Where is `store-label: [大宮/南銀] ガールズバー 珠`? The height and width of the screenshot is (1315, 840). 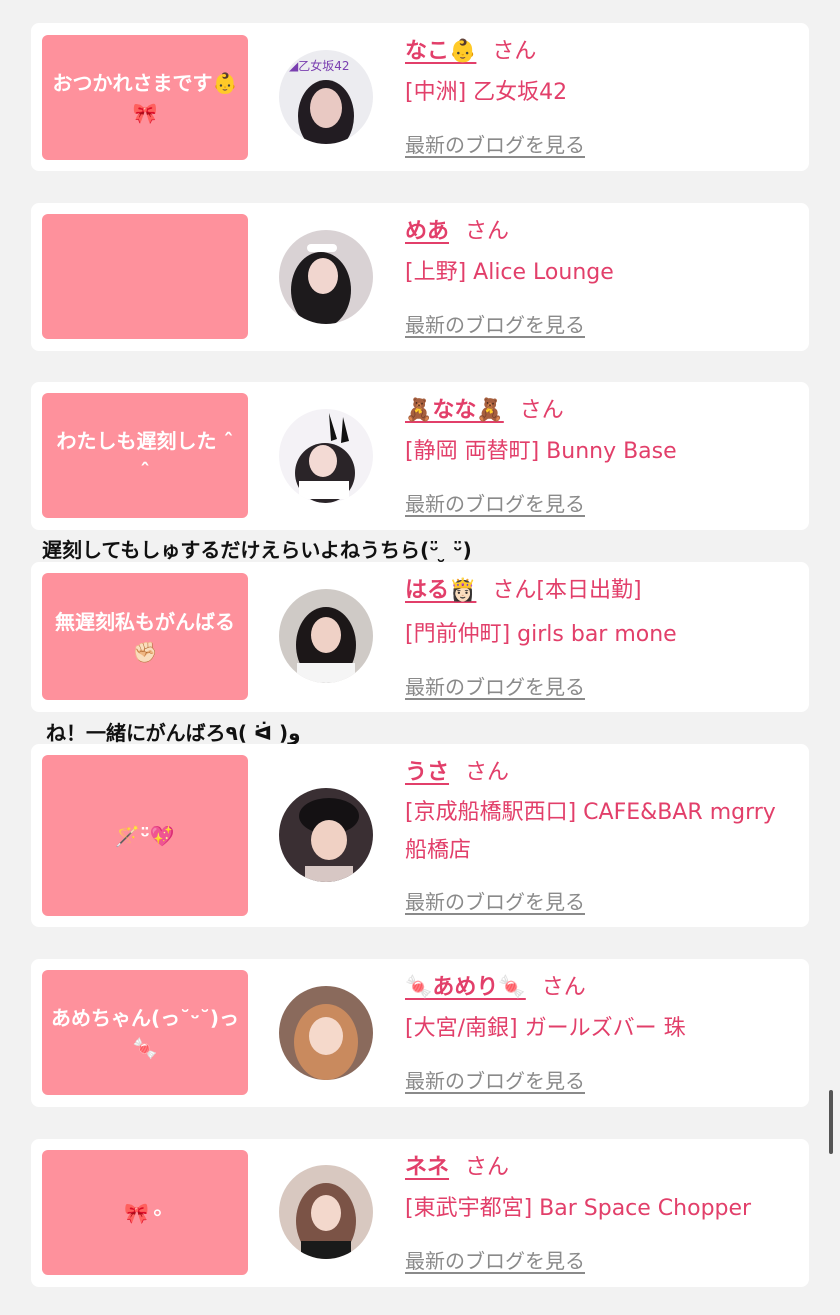 store-label: [大宮/南銀] ガールズバー 珠 is located at coordinates (600, 1029).